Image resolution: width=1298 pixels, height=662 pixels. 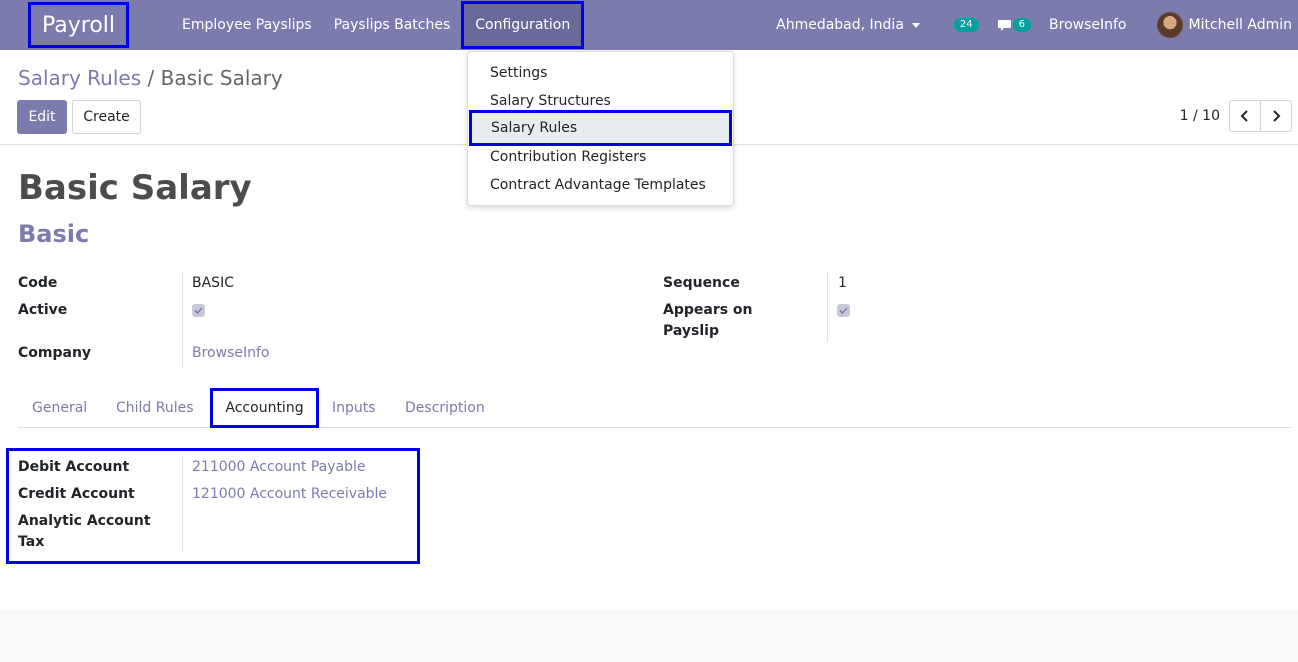 I want to click on pager-previous-button, so click(x=1245, y=116).